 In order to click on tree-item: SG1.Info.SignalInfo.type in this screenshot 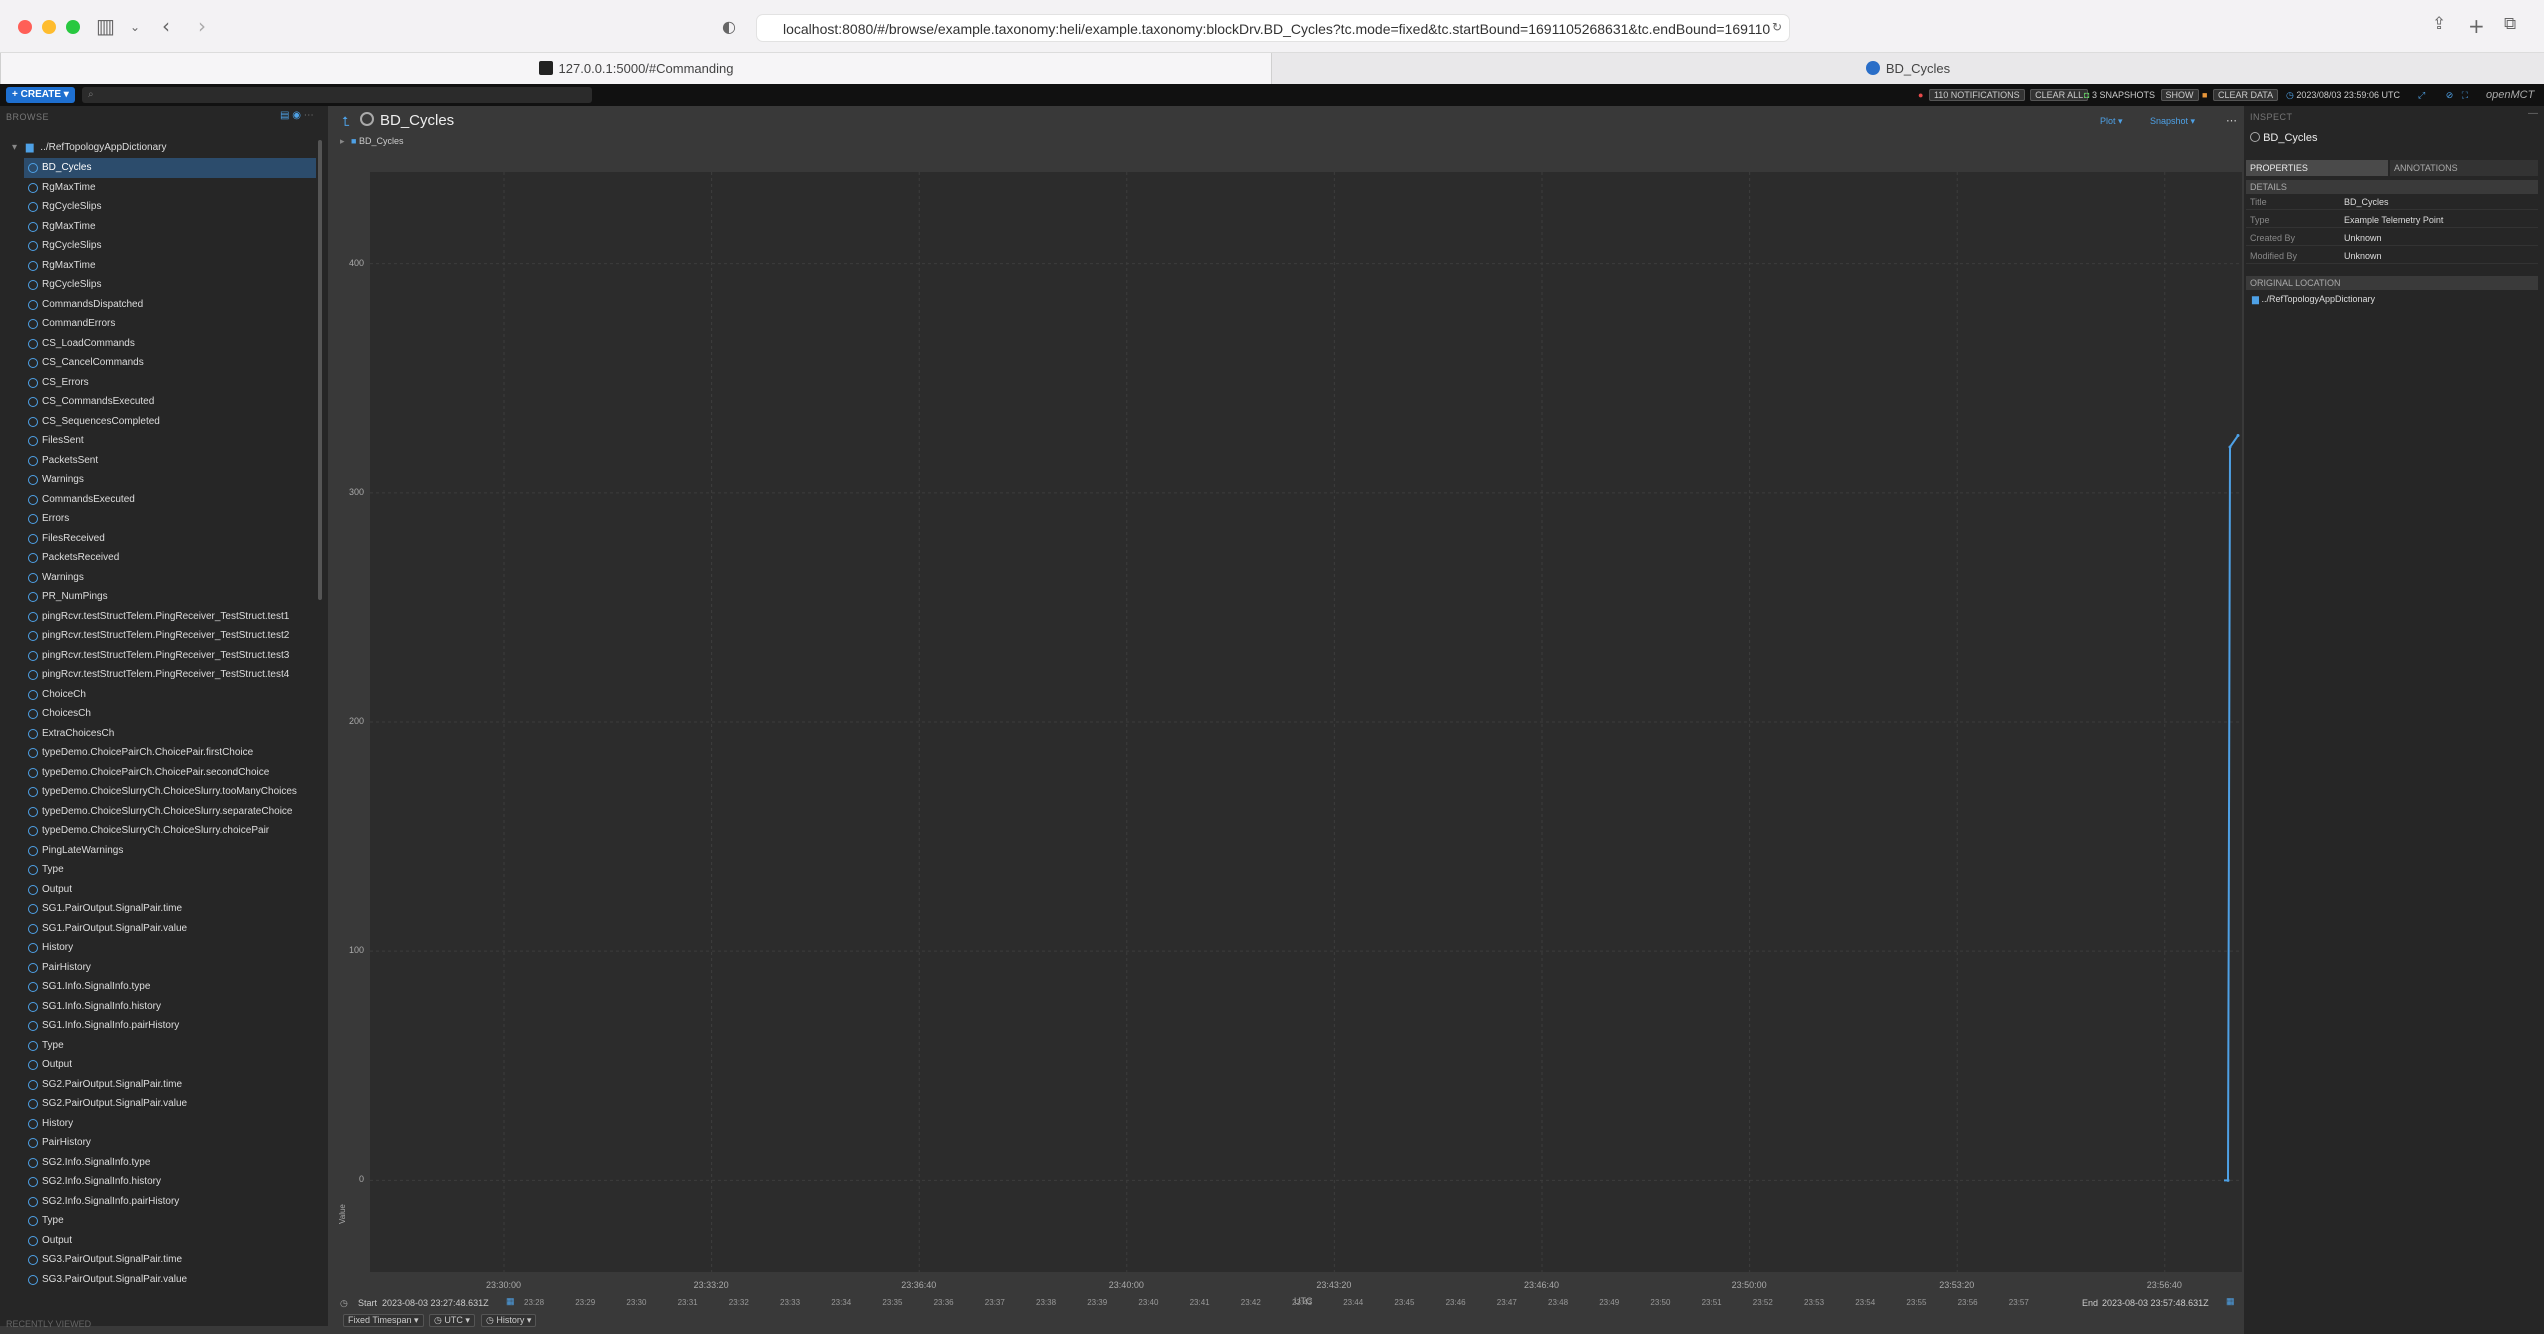, I will do `click(170, 987)`.